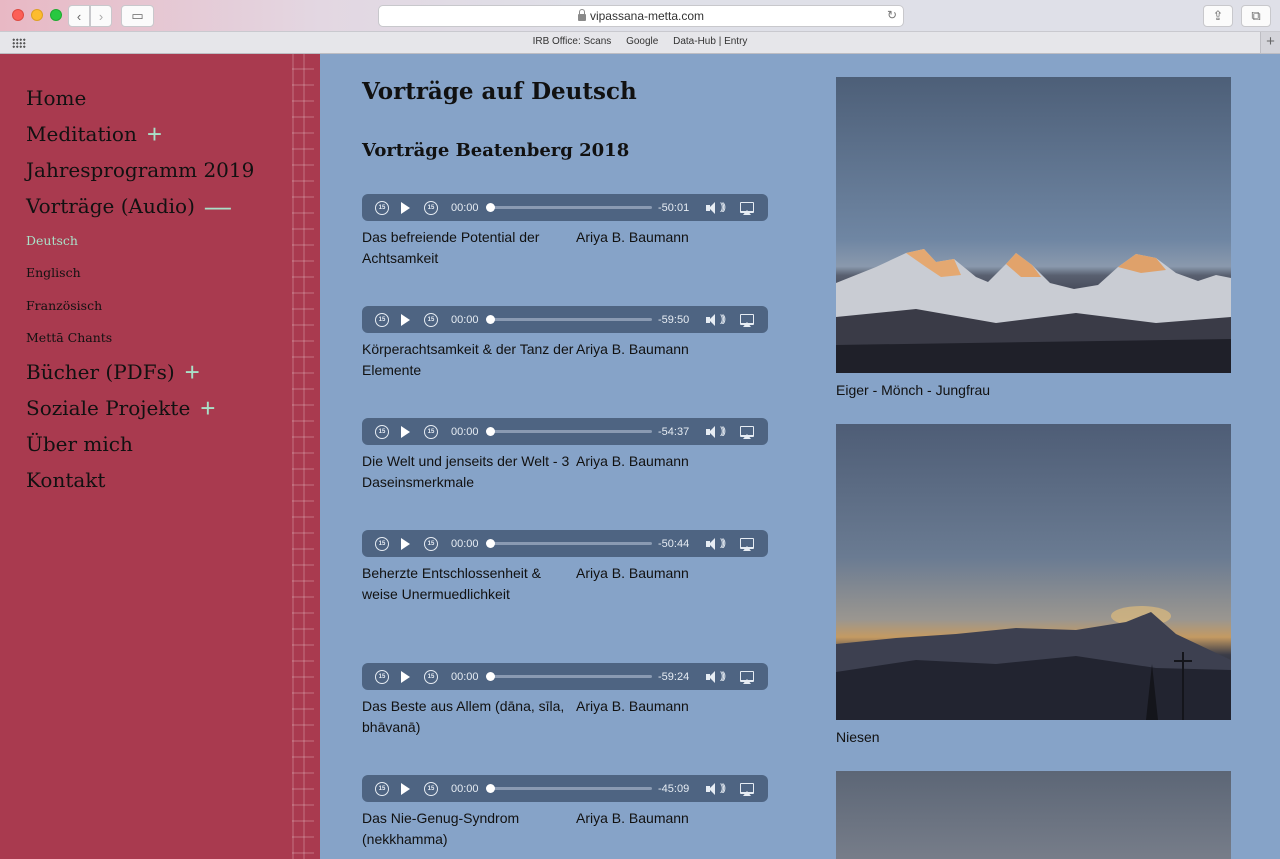 This screenshot has width=1280, height=859. Describe the element at coordinates (108, 408) in the screenshot. I see `nav-label: Soziale Projekte` at that location.